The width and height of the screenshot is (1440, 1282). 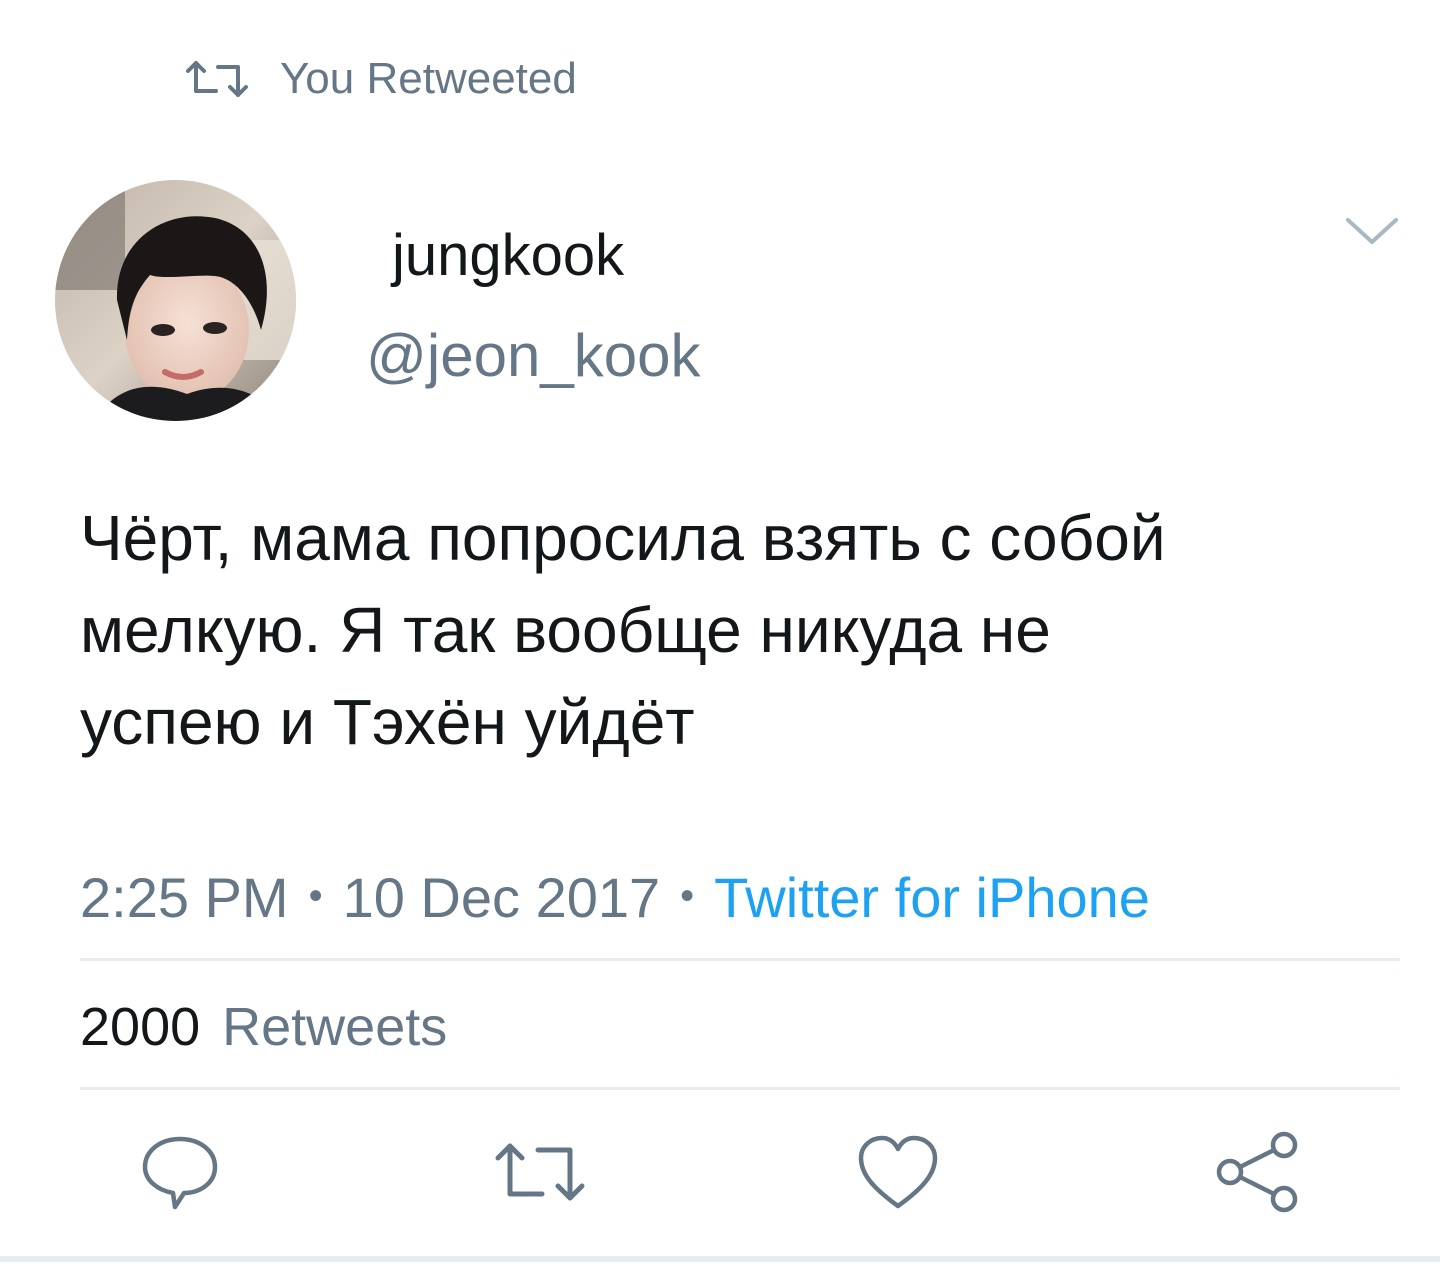 What do you see at coordinates (428, 78) in the screenshot?
I see `retweet-context-label: You Retweeted` at bounding box center [428, 78].